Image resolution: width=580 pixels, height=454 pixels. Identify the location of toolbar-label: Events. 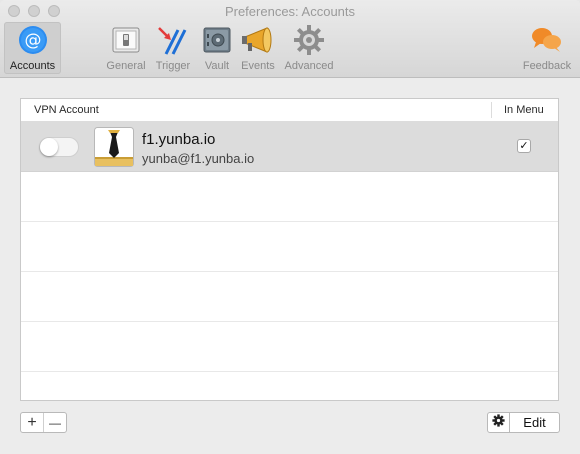
(258, 66).